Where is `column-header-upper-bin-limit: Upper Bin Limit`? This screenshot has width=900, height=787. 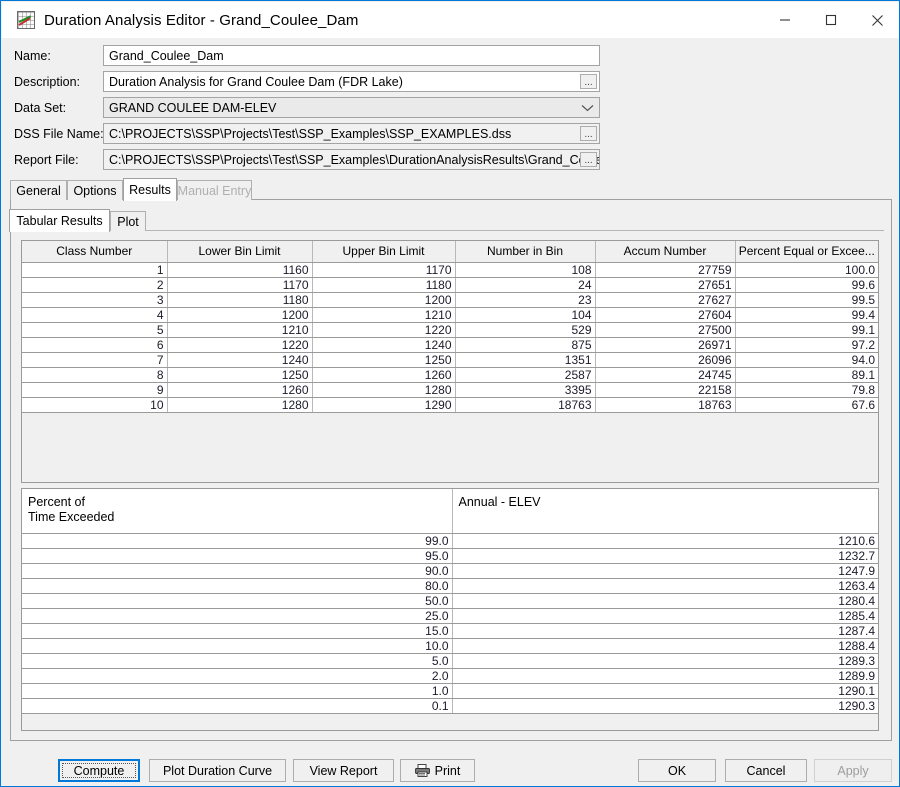
column-header-upper-bin-limit: Upper Bin Limit is located at coordinates (384, 252).